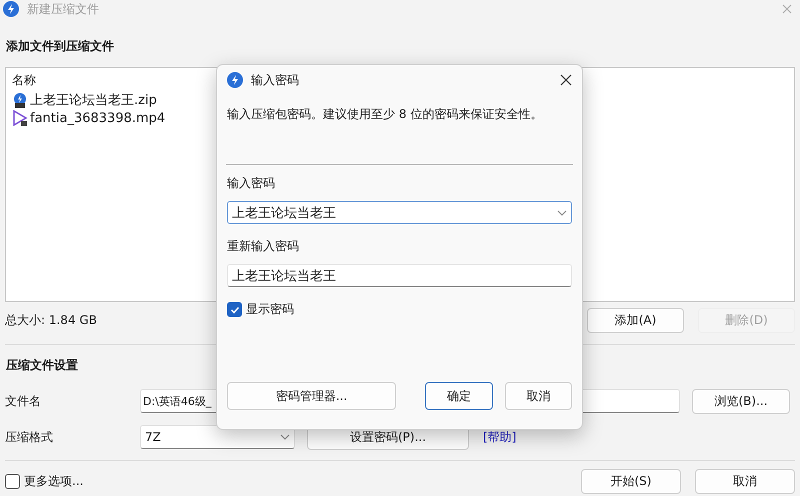  Describe the element at coordinates (51, 320) in the screenshot. I see `total-size: 总大小: 1.84 GB` at that location.